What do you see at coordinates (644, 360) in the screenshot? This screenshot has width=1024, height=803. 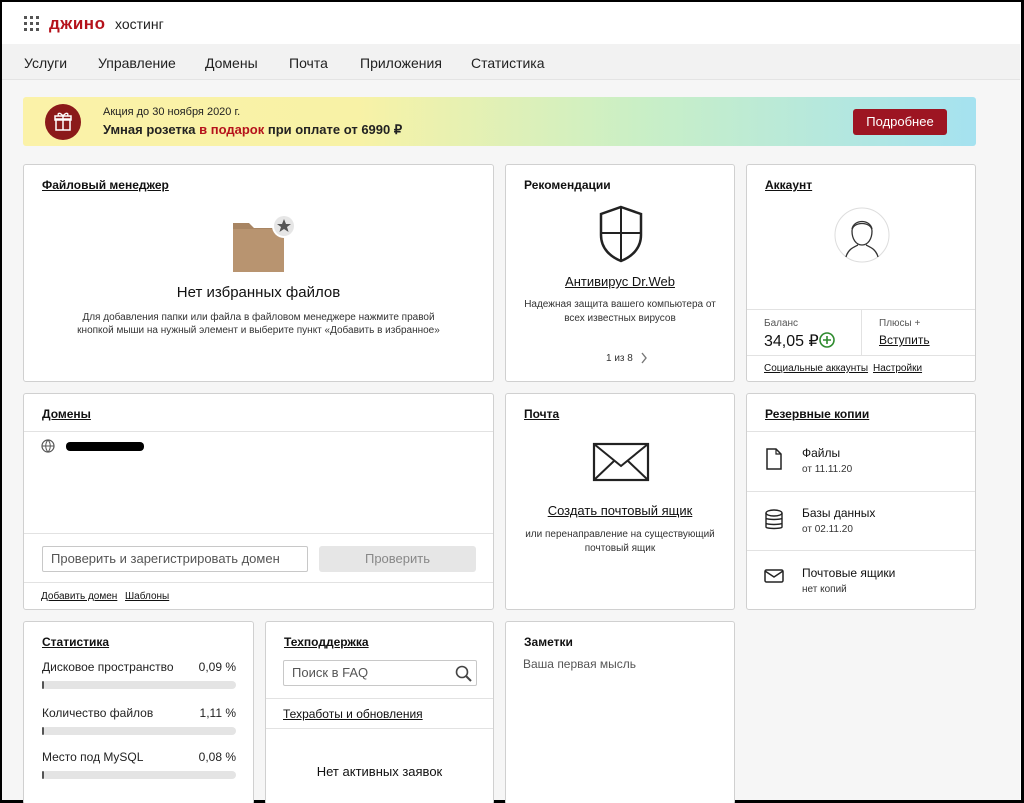 I see `chevron-right-icon` at bounding box center [644, 360].